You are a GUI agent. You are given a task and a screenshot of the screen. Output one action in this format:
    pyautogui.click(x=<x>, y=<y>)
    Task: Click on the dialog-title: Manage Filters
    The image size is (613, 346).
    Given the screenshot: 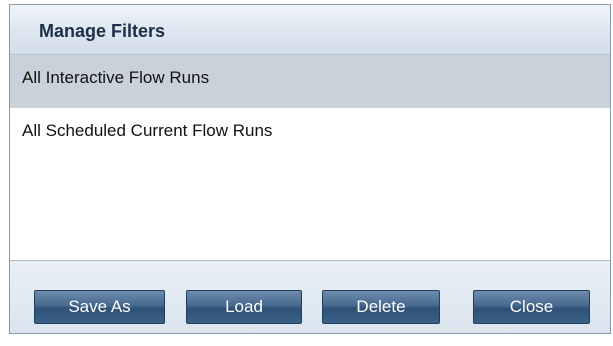 What is the action you would take?
    pyautogui.click(x=102, y=31)
    